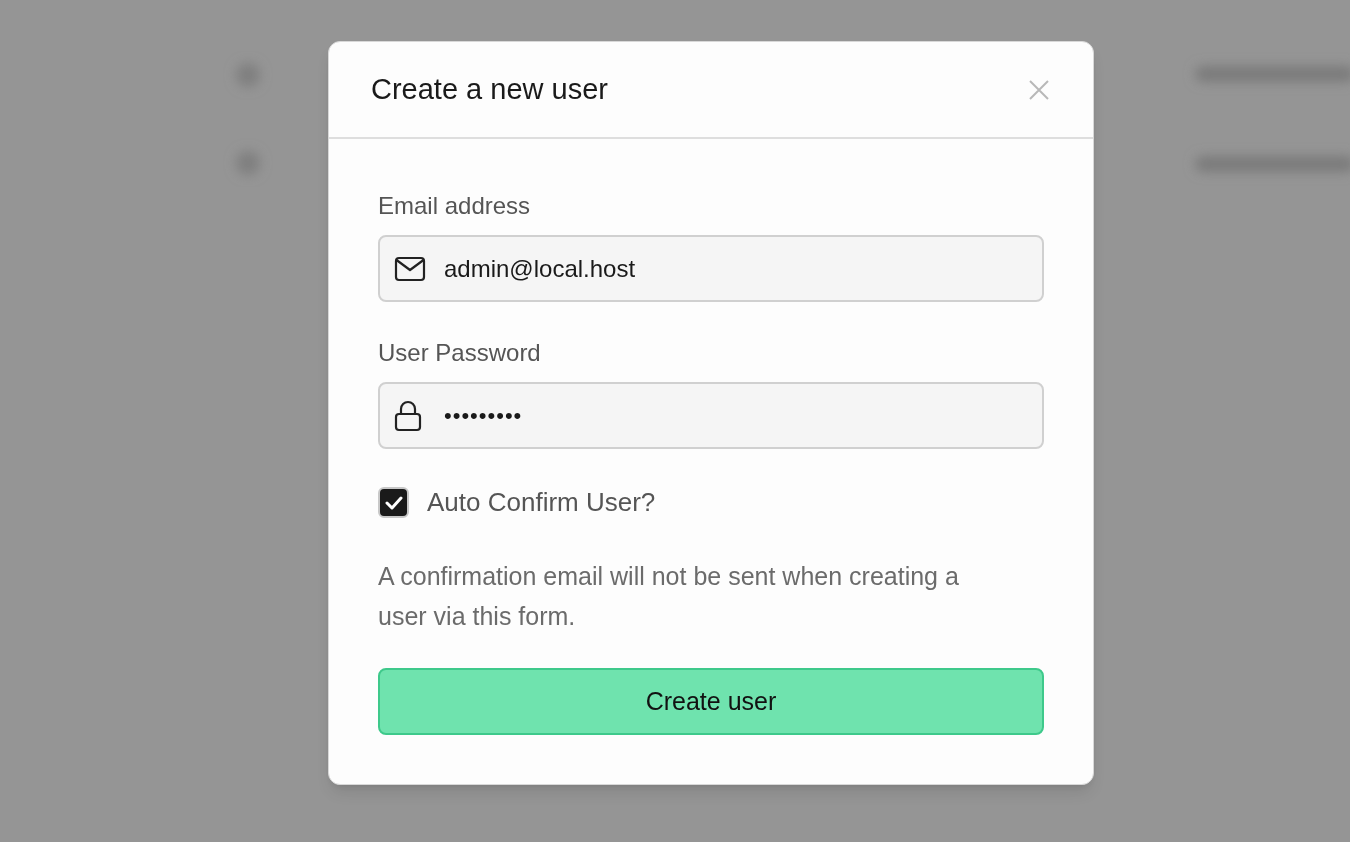  What do you see at coordinates (669, 596) in the screenshot?
I see `info-text: A confirmation email will not be sent when creating a user via this form.` at bounding box center [669, 596].